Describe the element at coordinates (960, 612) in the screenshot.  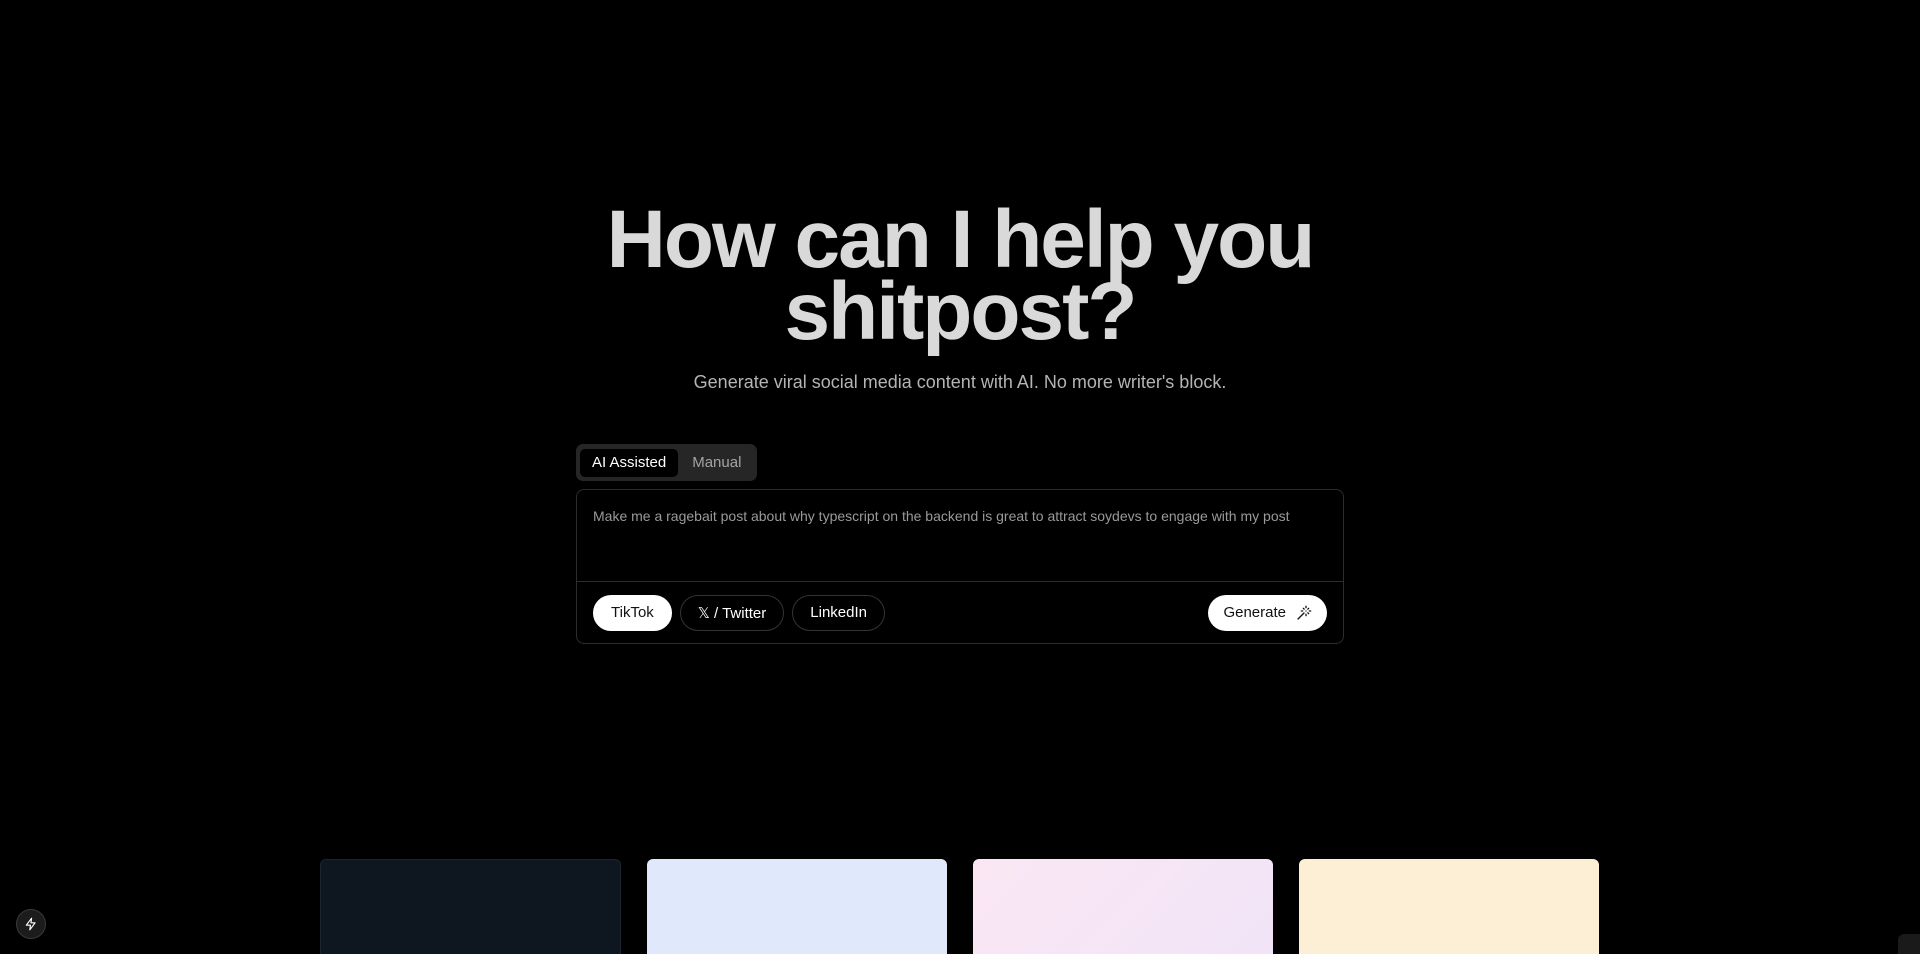
I see `prompt-actions: TikTok 𝕏 / Twitter LinkedIn Generate` at that location.